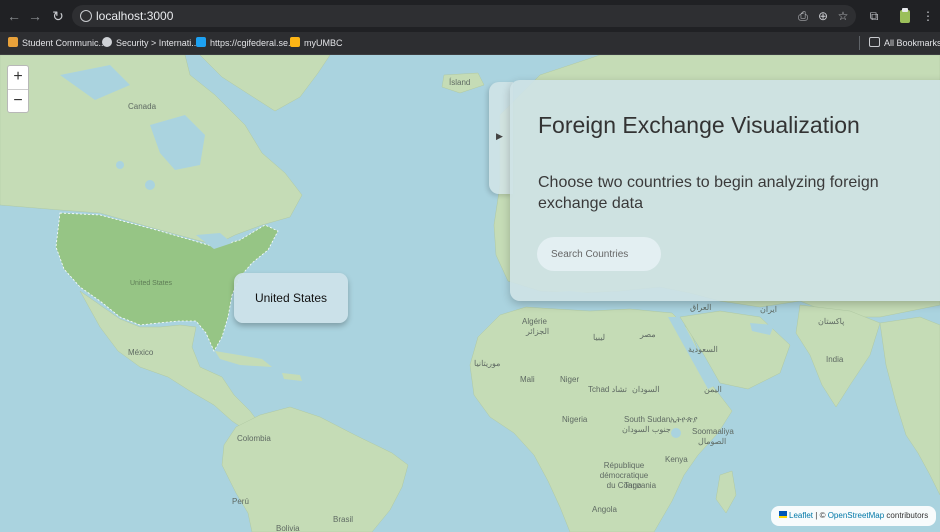  What do you see at coordinates (142, 106) in the screenshot?
I see `map-label-canada: Canada` at bounding box center [142, 106].